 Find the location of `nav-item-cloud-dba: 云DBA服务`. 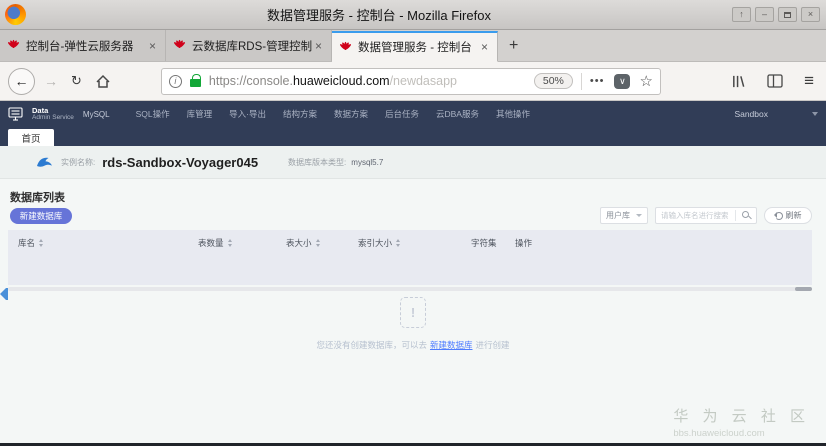

nav-item-cloud-dba: 云DBA服务 is located at coordinates (457, 114).